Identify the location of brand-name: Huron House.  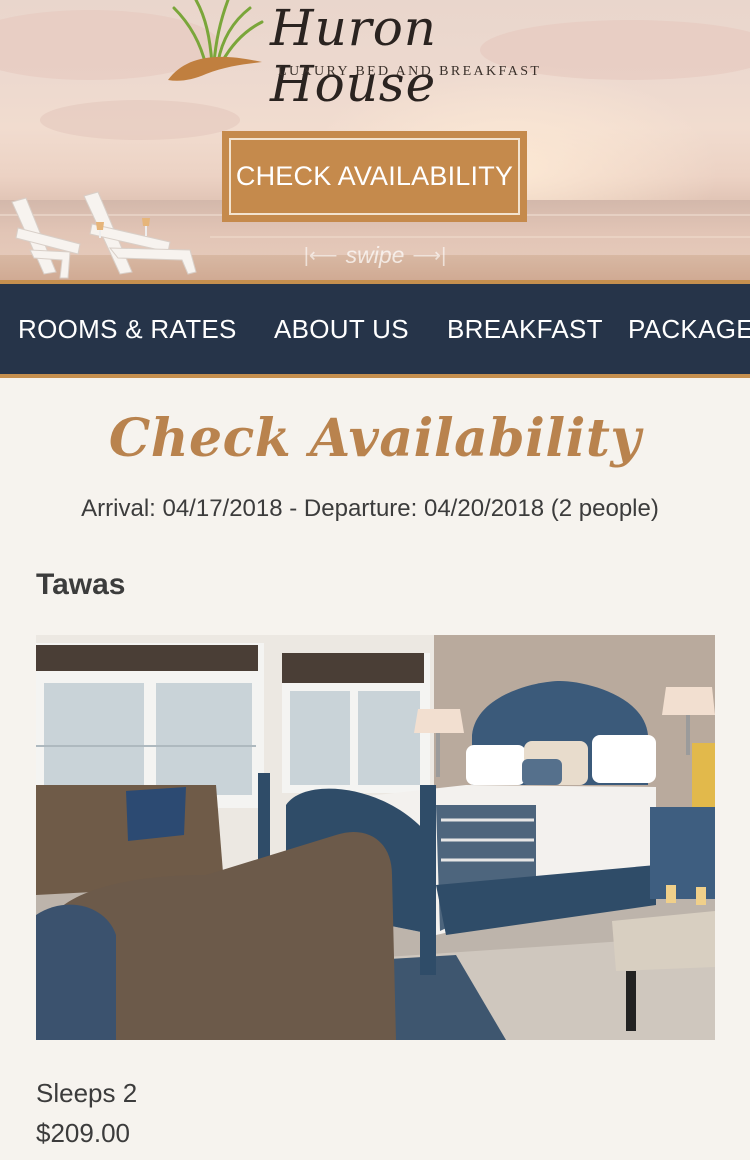
(435, 56).